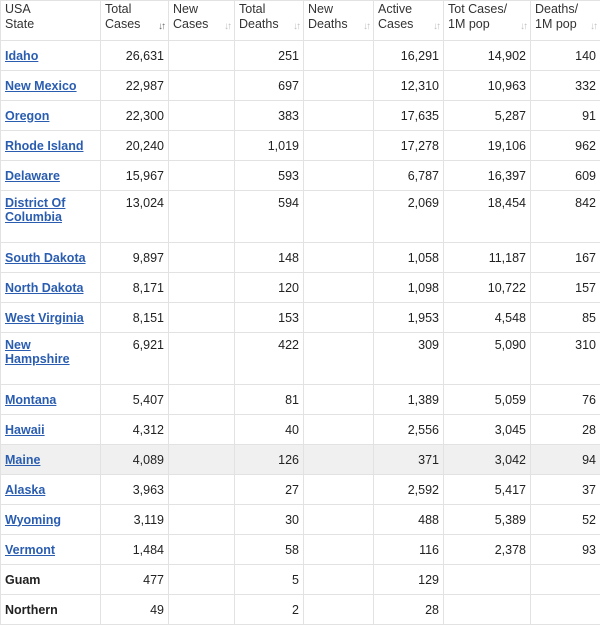 This screenshot has height=625, width=600. Describe the element at coordinates (135, 56) in the screenshot. I see `total-cases-cell: 26,631` at that location.